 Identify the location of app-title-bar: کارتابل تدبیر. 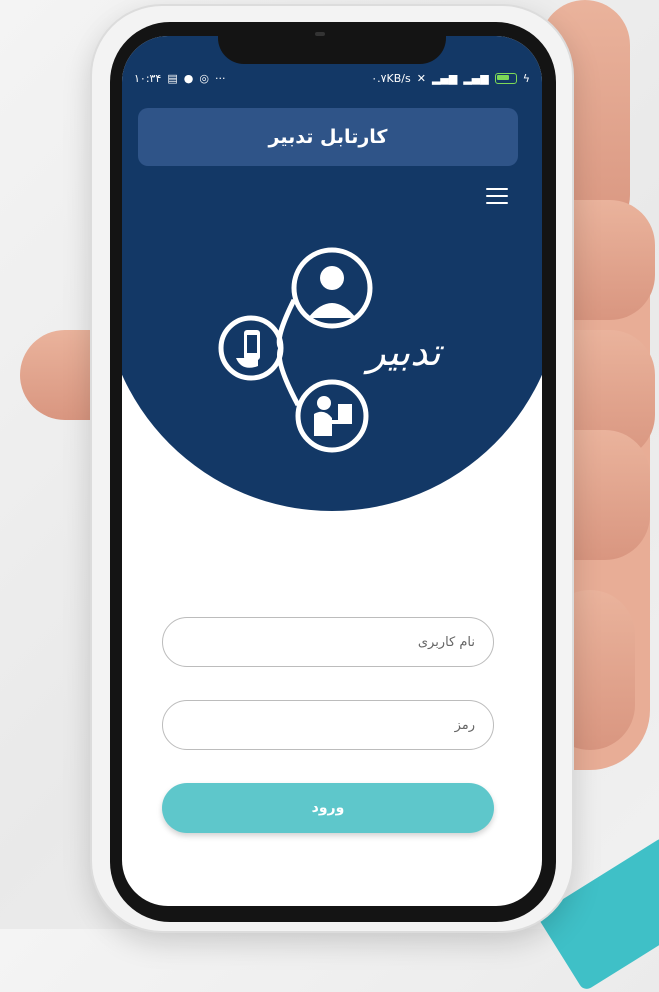
(328, 137).